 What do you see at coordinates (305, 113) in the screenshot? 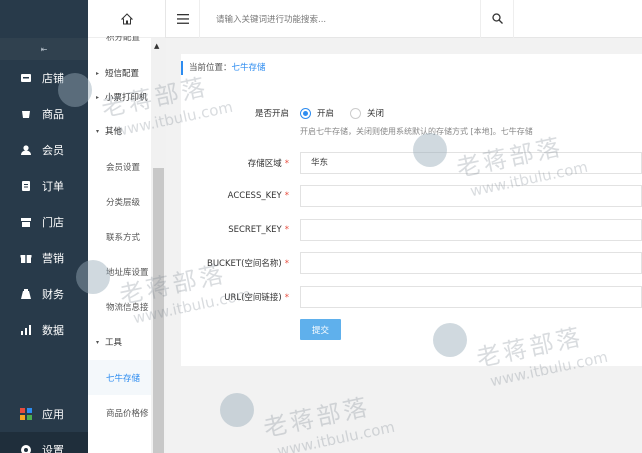
I see `radio-checked-icon` at bounding box center [305, 113].